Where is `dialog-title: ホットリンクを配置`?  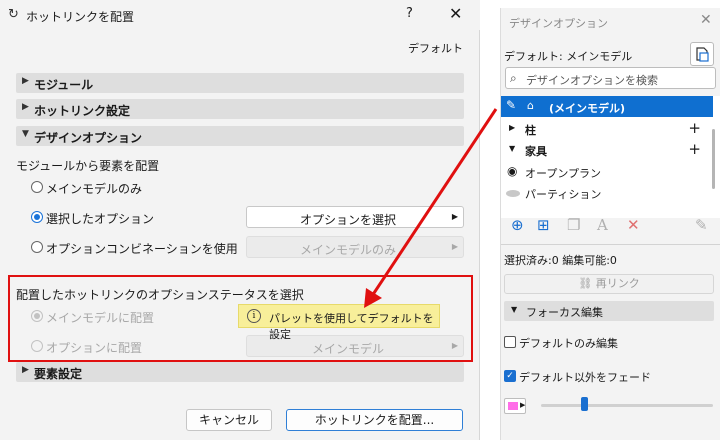 dialog-title: ホットリンクを配置 is located at coordinates (80, 17).